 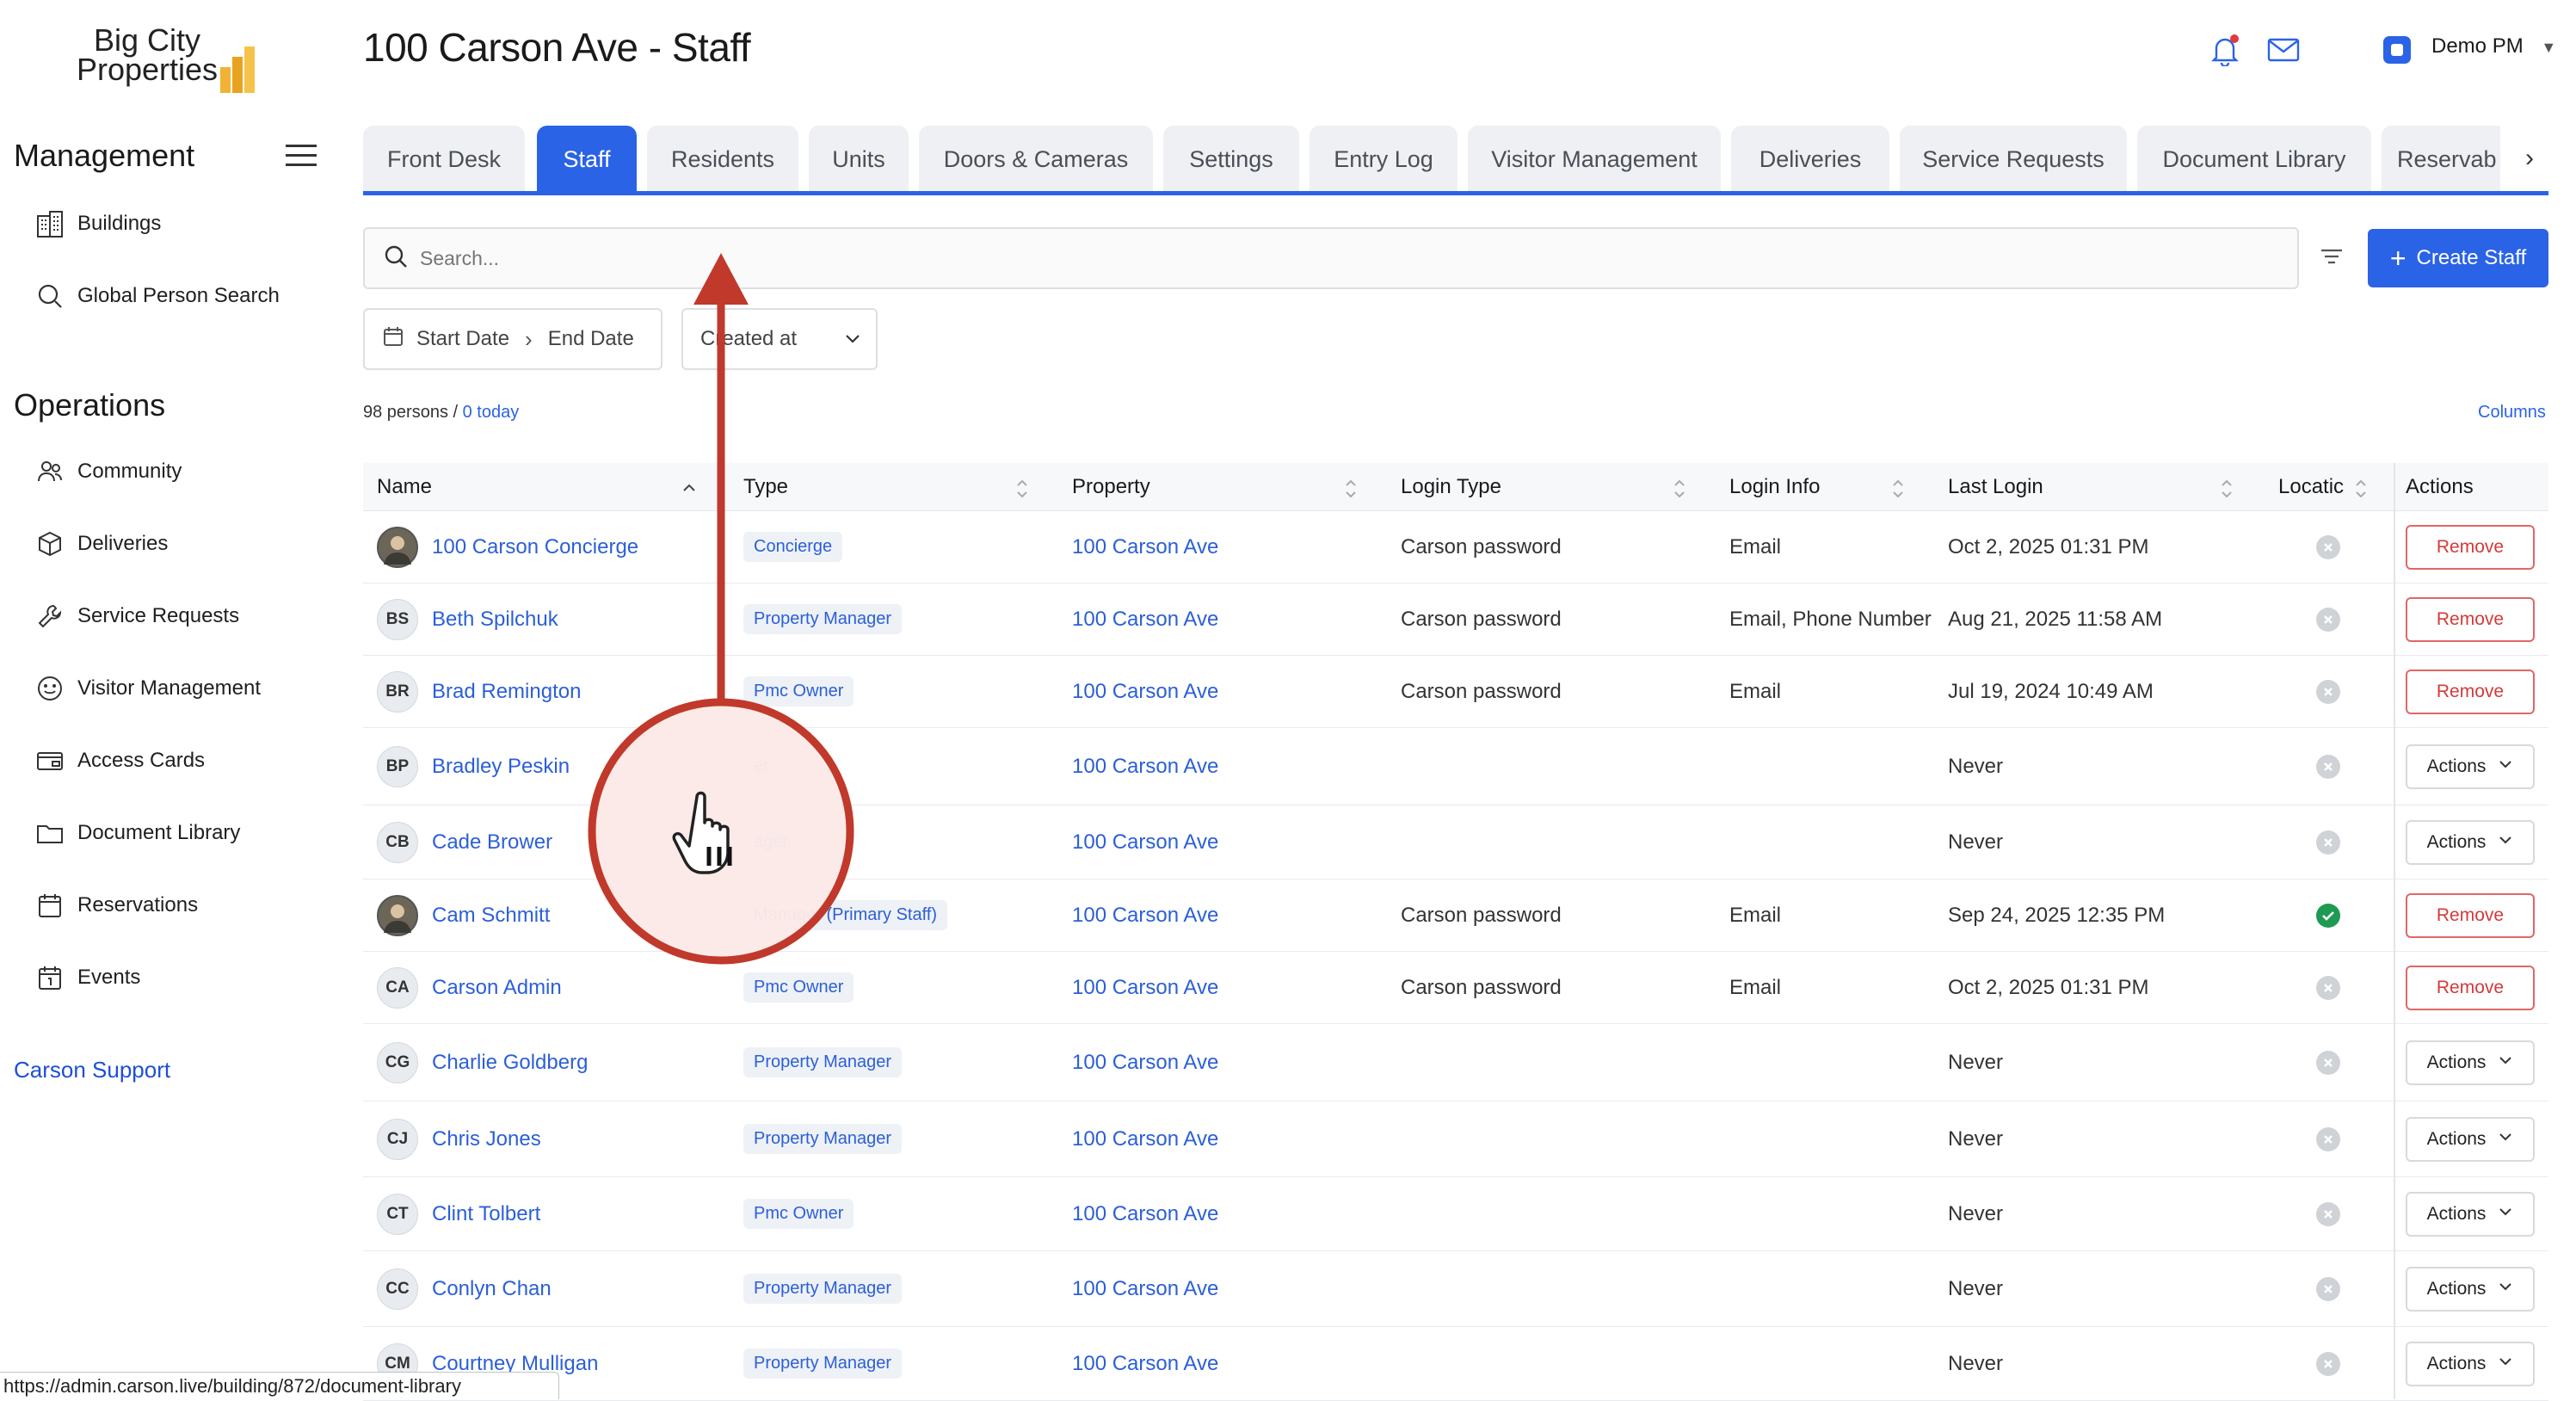 I want to click on search-box, so click(x=1331, y=258).